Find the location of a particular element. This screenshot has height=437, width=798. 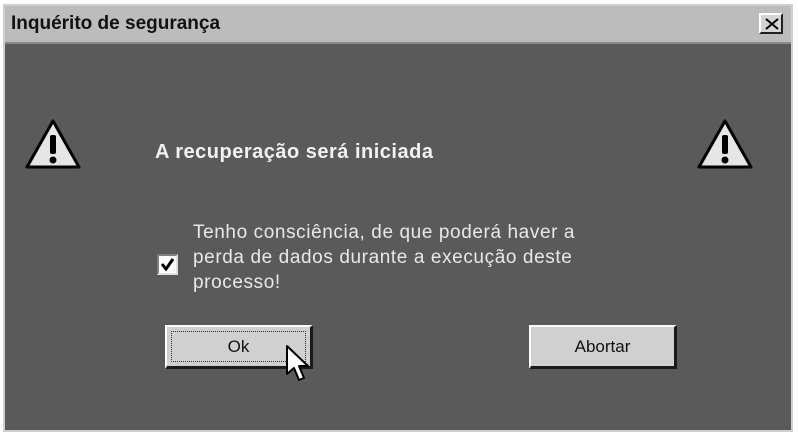

close-button is located at coordinates (771, 23).